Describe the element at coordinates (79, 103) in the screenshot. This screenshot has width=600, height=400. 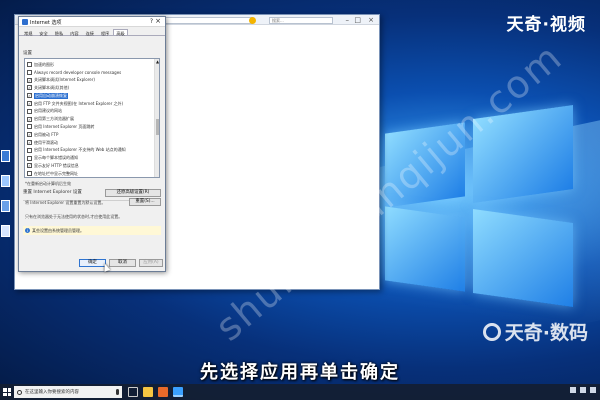
I see `setting-label: 启用 FTP 文件夹视图(在 Internet Explorer 之外)` at that location.